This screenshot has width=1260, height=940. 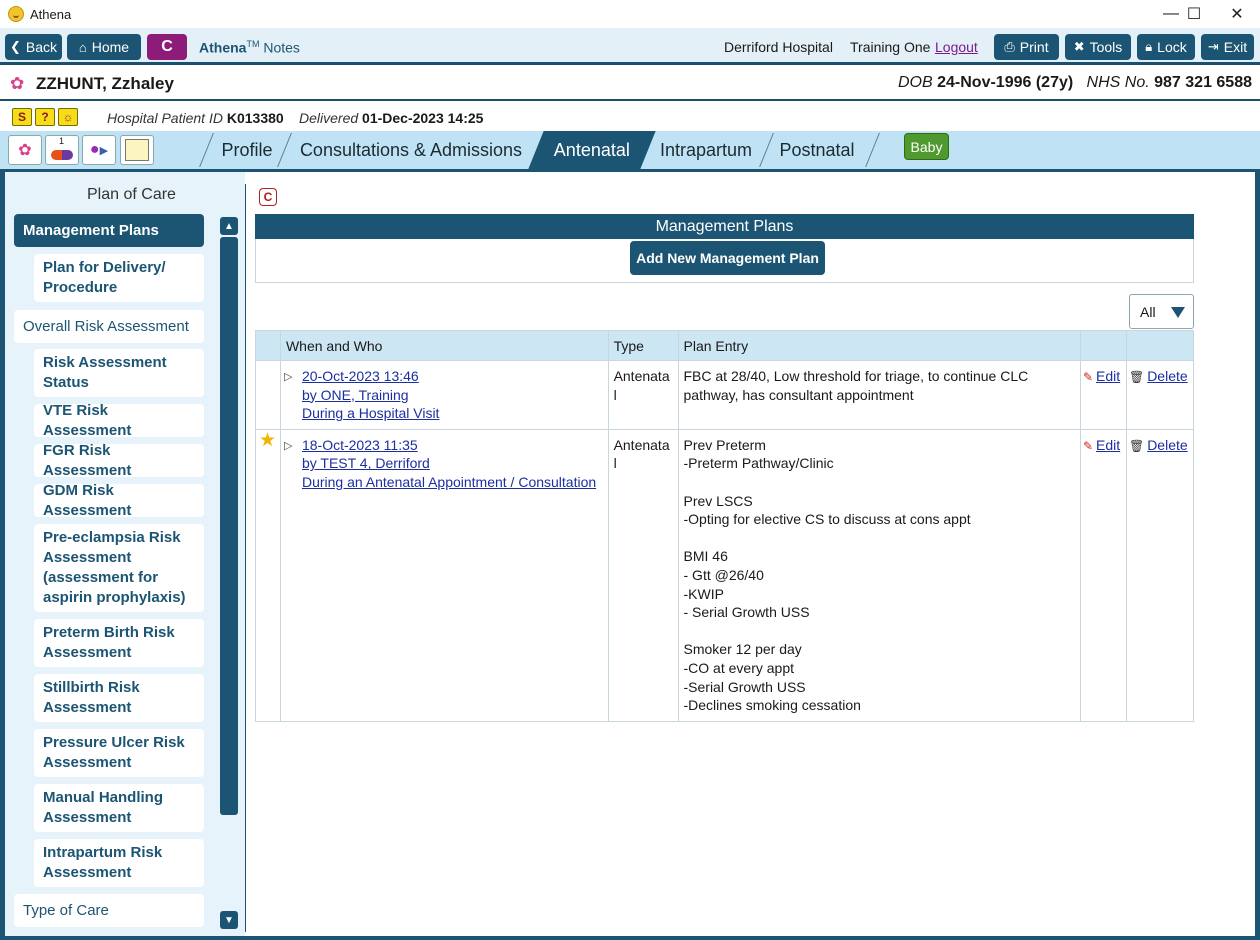 I want to click on filter-select: All, so click(x=1161, y=311).